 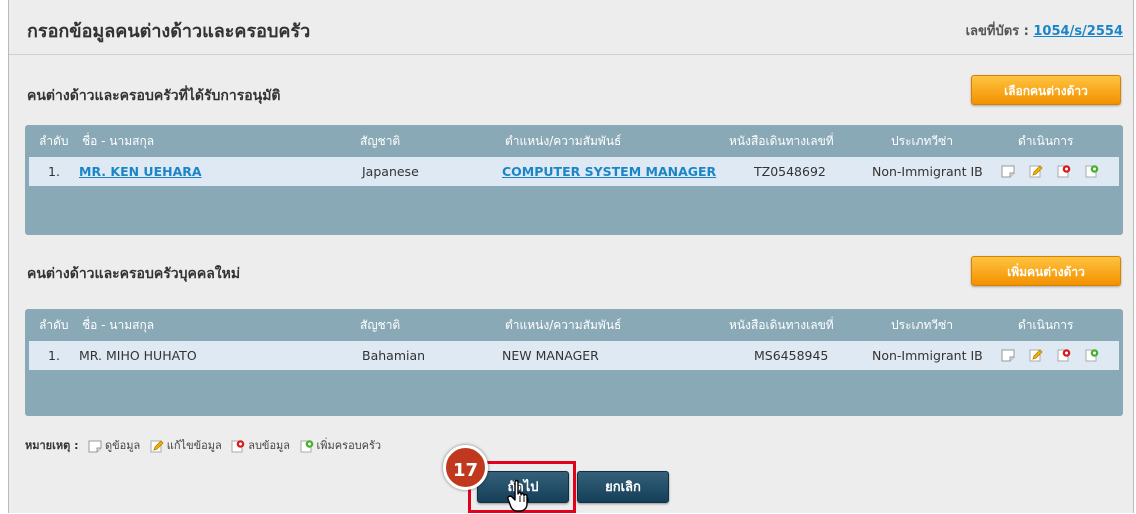 I want to click on row-nationality: Bahamian, so click(x=394, y=355).